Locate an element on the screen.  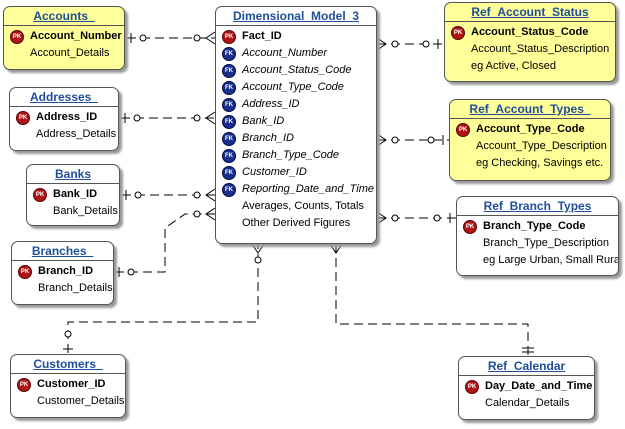
fk-row: FK Account_Type_Code is located at coordinates (296, 87).